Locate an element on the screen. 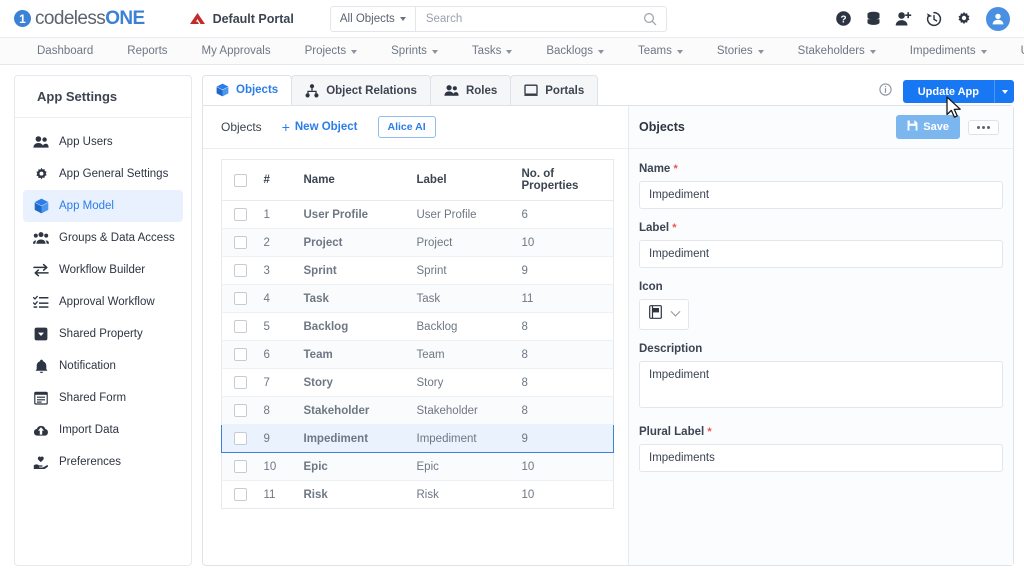  tab-actions: Update App is located at coordinates (946, 92).